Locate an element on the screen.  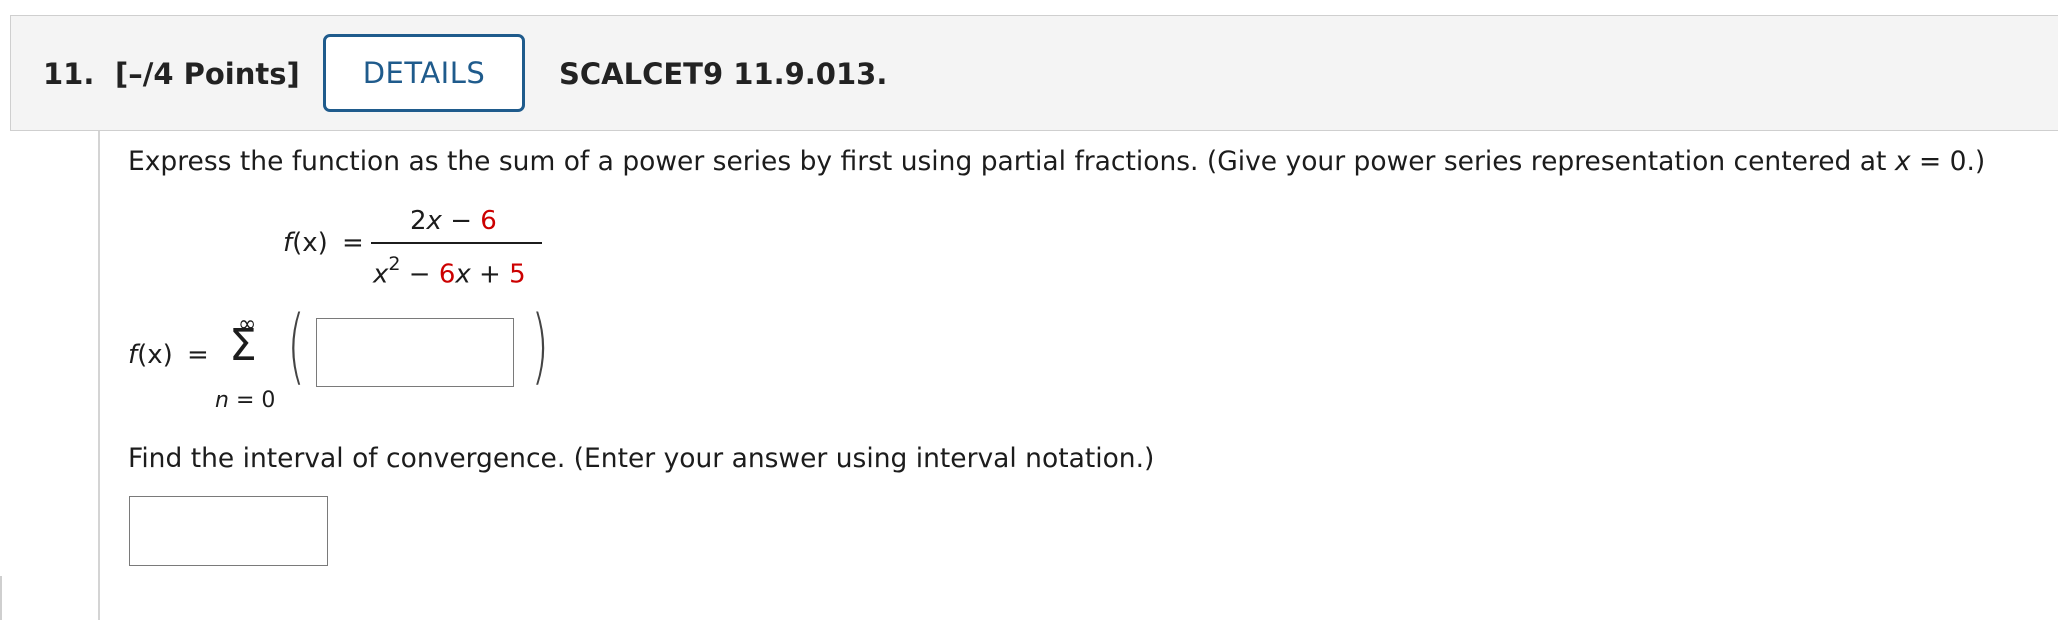
page-left-border is located at coordinates (1, 598).